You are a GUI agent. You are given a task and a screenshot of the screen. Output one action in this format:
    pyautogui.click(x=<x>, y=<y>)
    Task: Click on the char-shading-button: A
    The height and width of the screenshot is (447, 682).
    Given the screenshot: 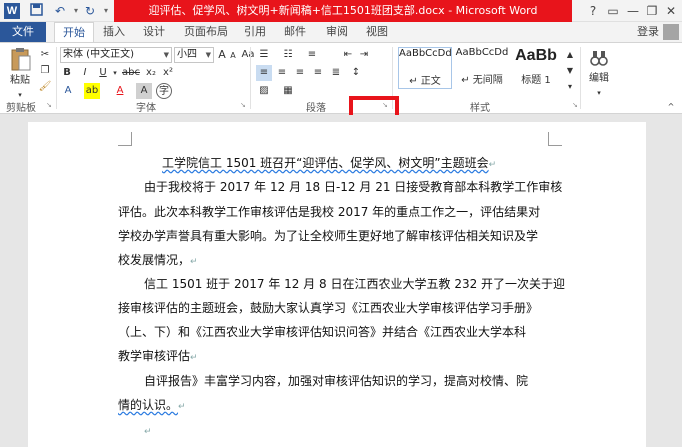 What is the action you would take?
    pyautogui.click(x=144, y=91)
    